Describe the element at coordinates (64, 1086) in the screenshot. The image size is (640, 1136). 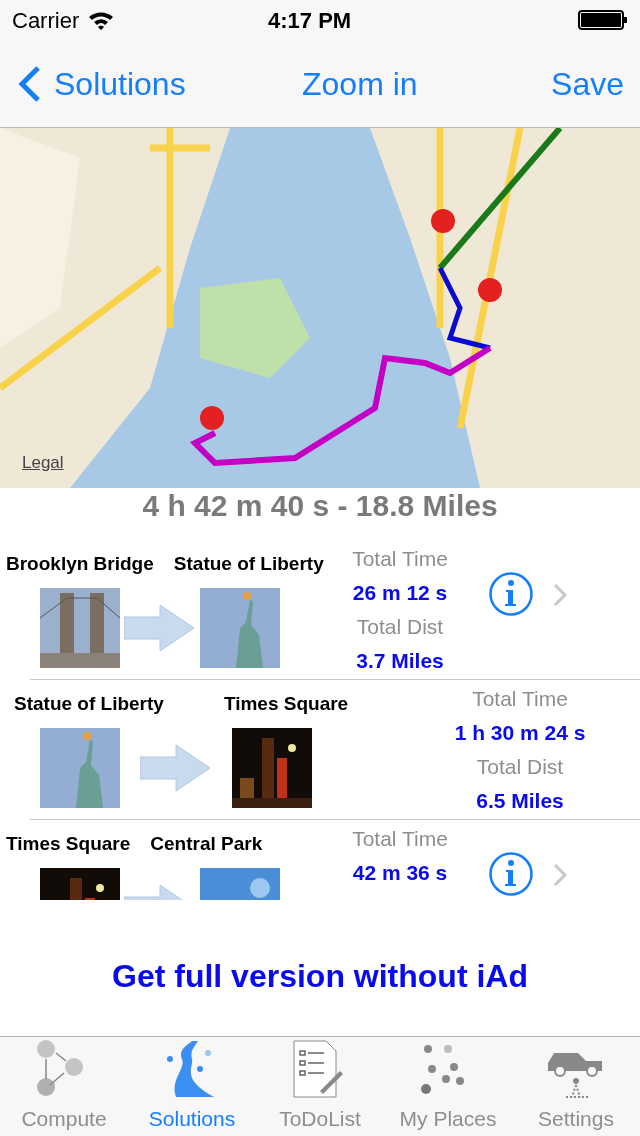
I see `tab-bar-item: Compute` at that location.